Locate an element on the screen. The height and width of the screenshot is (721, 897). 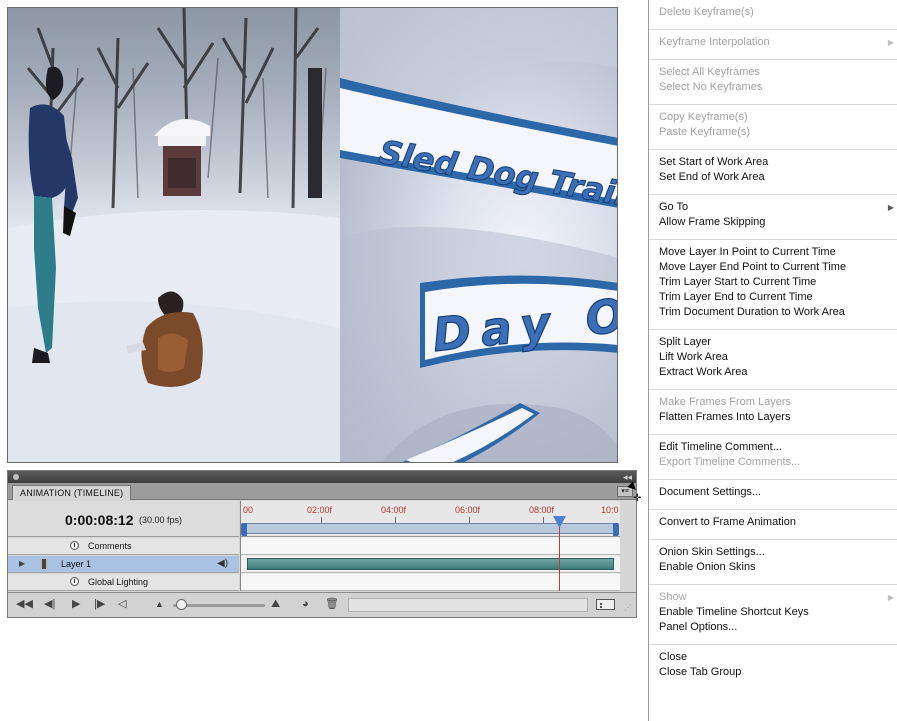
menu-item-label: Set Start of Work Area is located at coordinates (714, 162).